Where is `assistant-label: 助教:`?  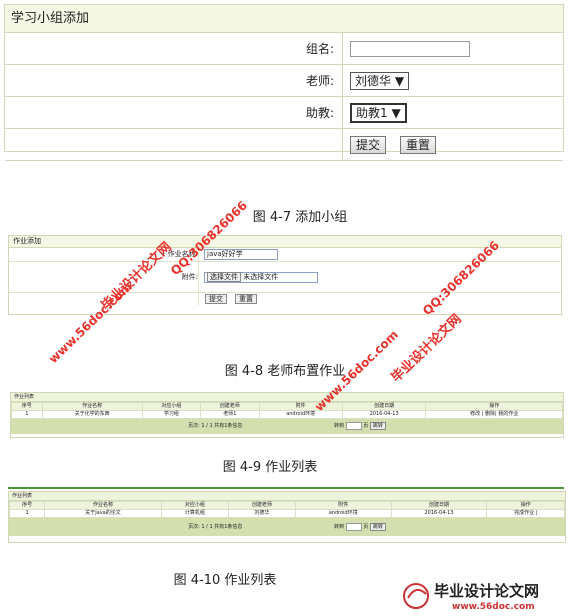 assistant-label: 助教: is located at coordinates (174, 112).